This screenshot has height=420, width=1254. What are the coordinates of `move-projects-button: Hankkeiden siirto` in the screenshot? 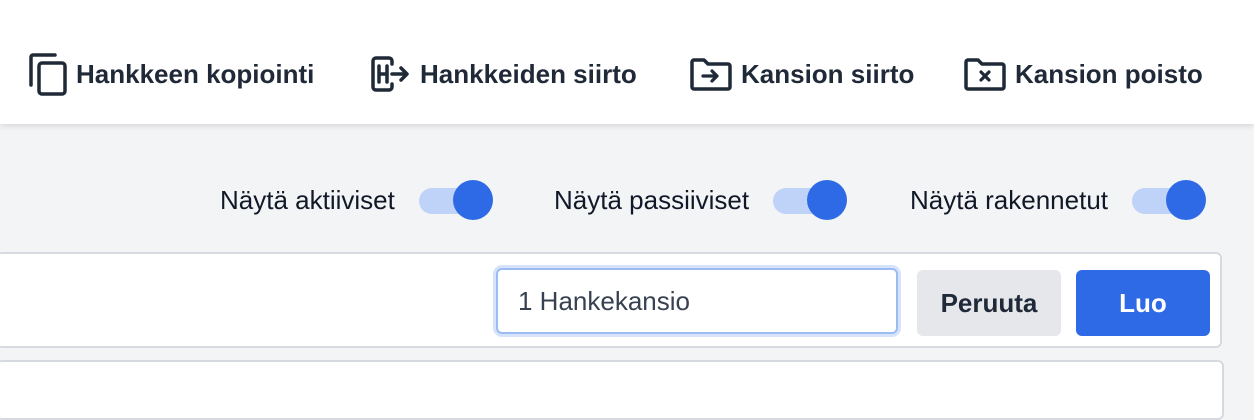 It's located at (503, 74).